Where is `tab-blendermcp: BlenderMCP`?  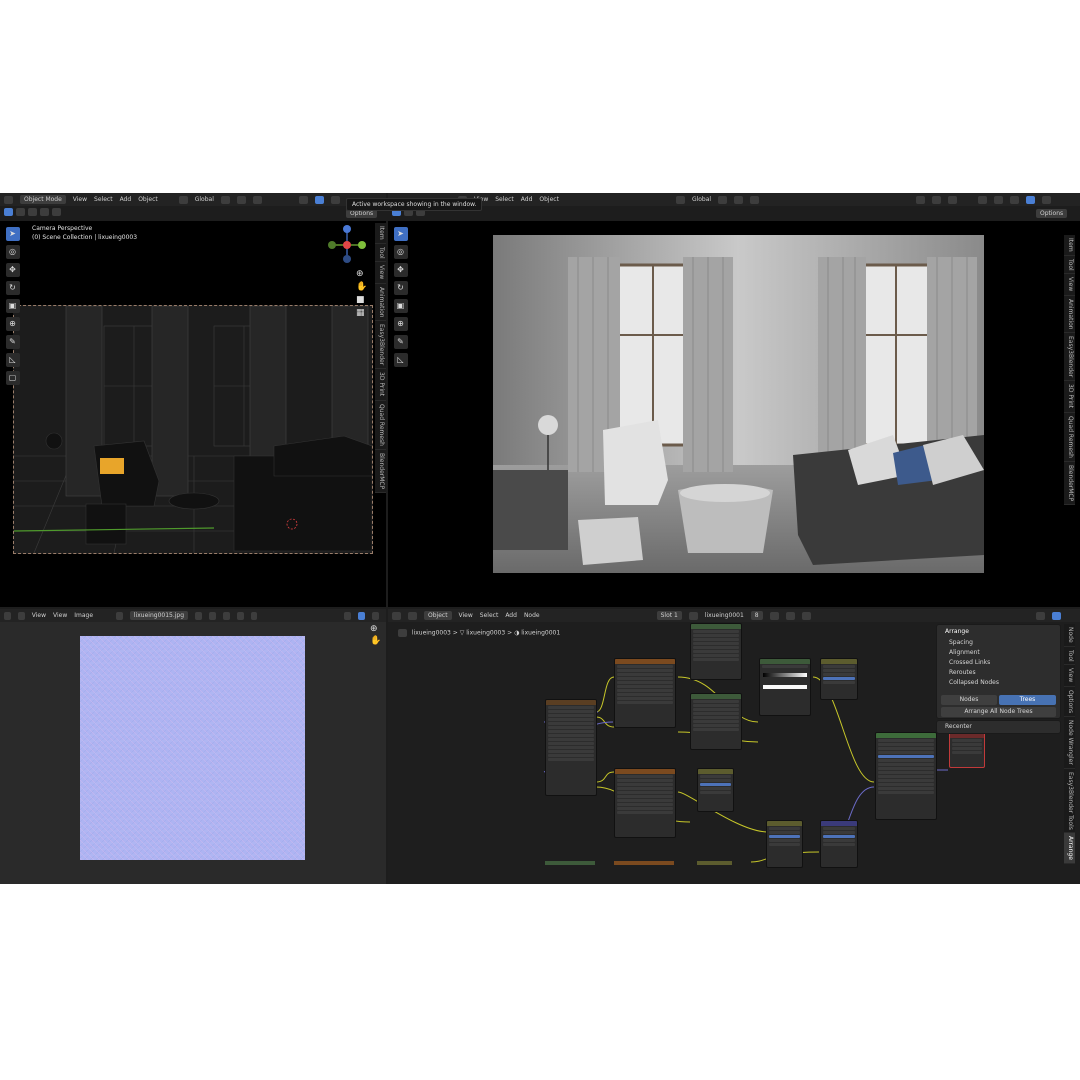 tab-blendermcp: BlenderMCP is located at coordinates (380, 471).